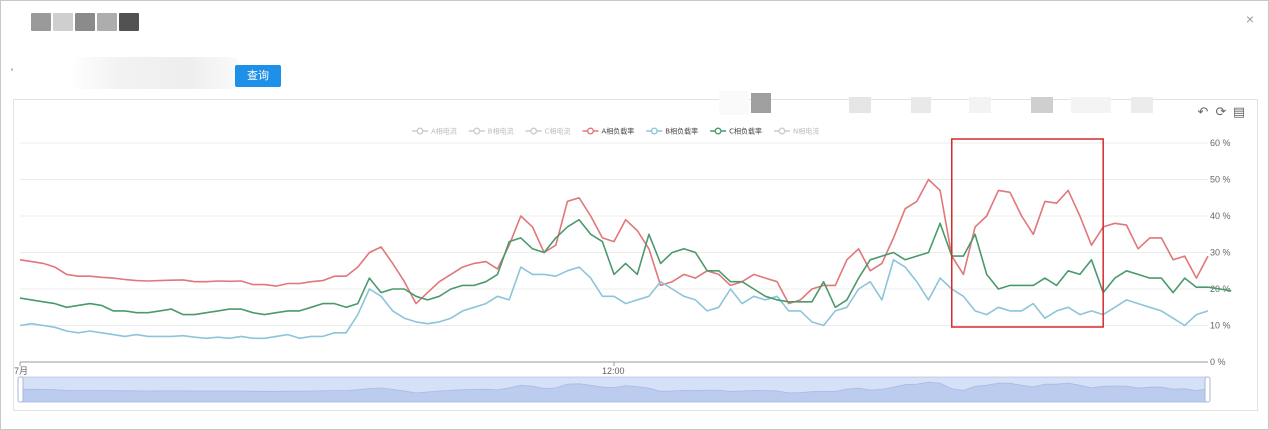 The width and height of the screenshot is (1269, 430). I want to click on legend-label: B相电流, so click(501, 131).